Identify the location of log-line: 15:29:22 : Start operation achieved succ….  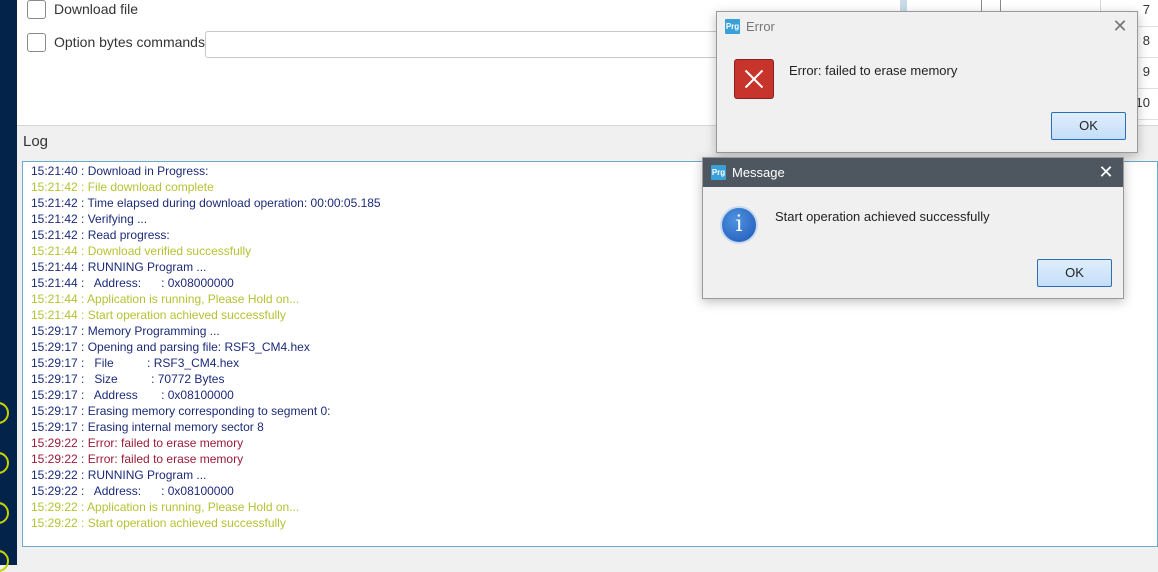
(158, 523).